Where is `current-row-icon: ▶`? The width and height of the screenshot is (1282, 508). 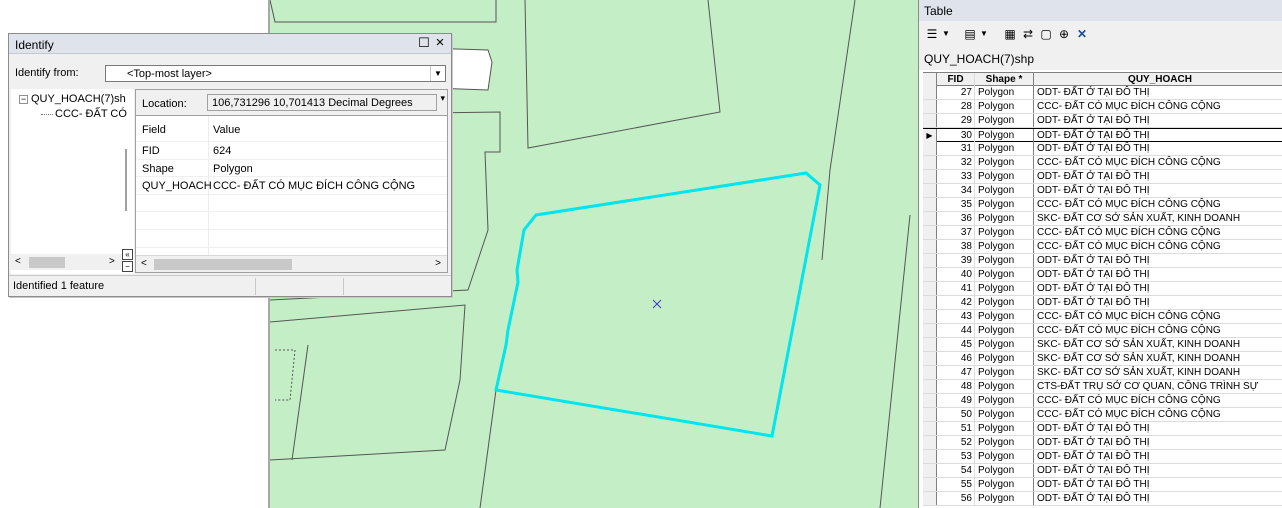 current-row-icon: ▶ is located at coordinates (930, 135).